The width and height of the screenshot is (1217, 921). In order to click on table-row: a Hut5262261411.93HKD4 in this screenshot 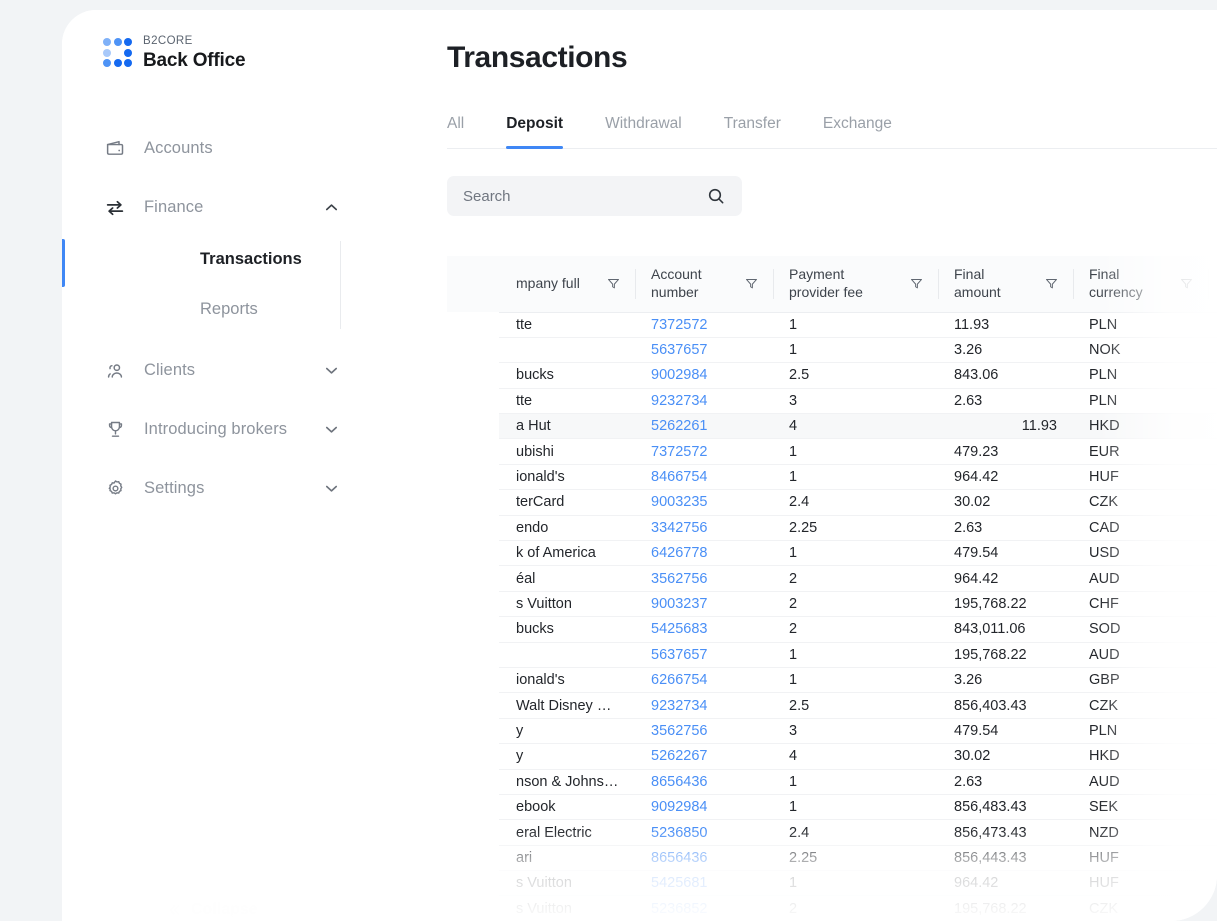, I will do `click(832, 426)`.